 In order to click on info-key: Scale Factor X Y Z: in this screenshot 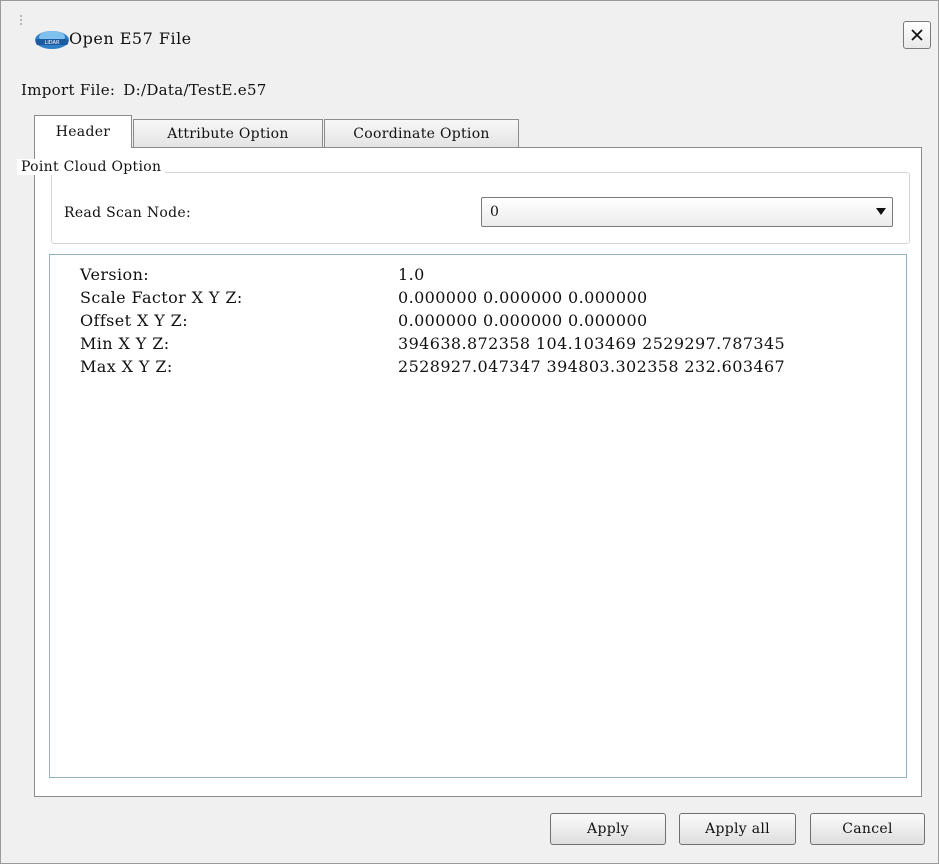, I will do `click(161, 297)`.